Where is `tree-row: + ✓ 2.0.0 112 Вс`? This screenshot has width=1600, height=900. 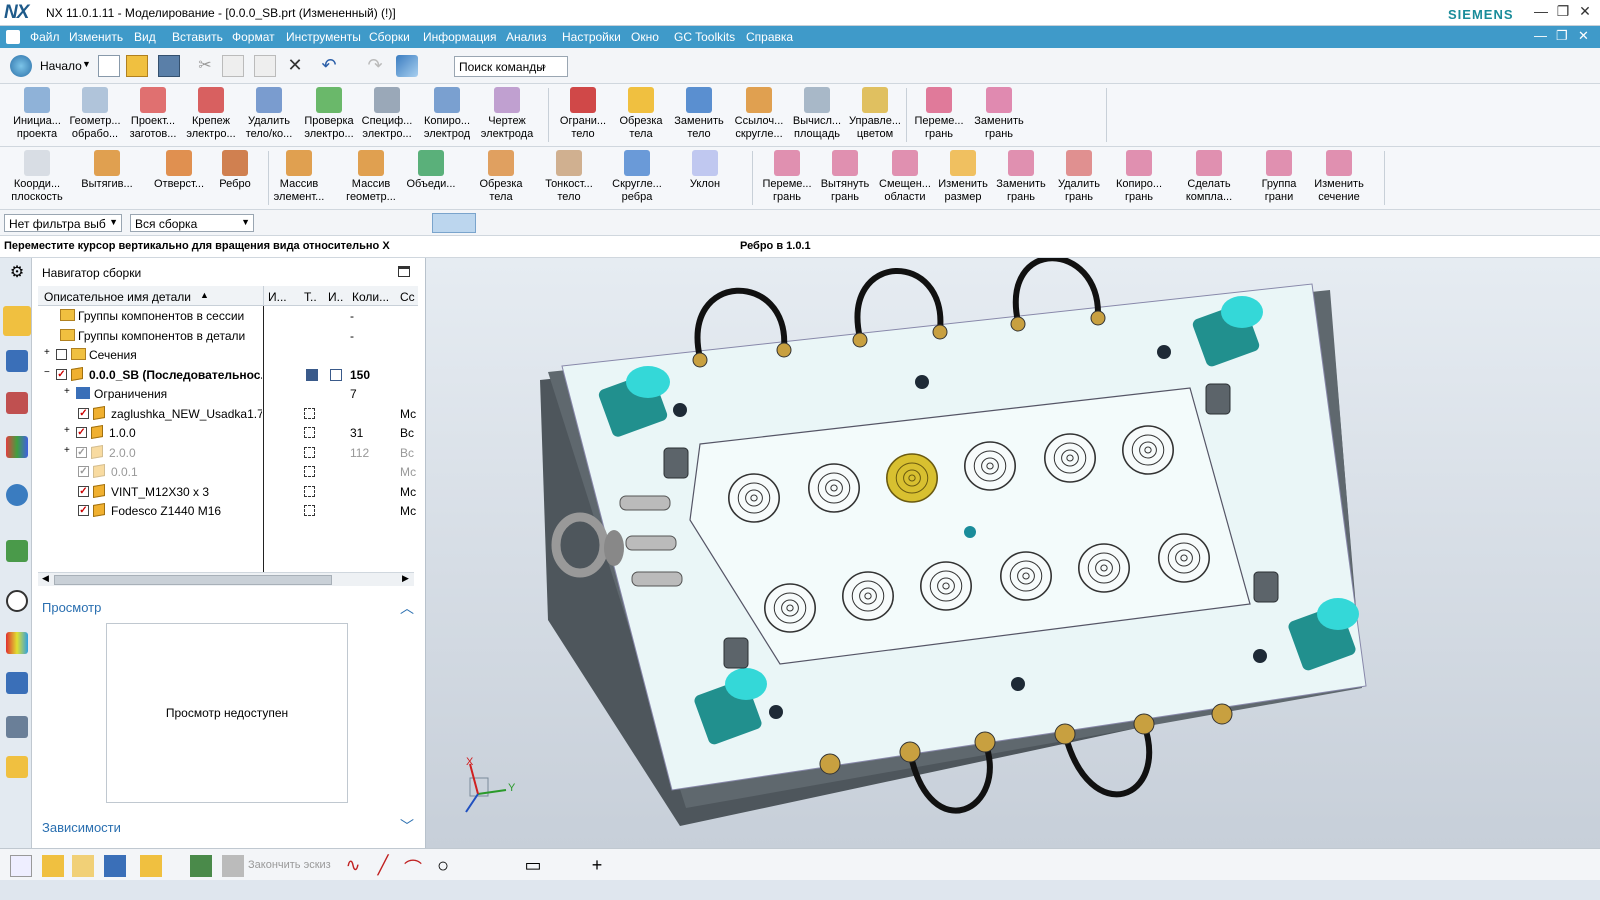 tree-row: + ✓ 2.0.0 112 Вс is located at coordinates (228, 453).